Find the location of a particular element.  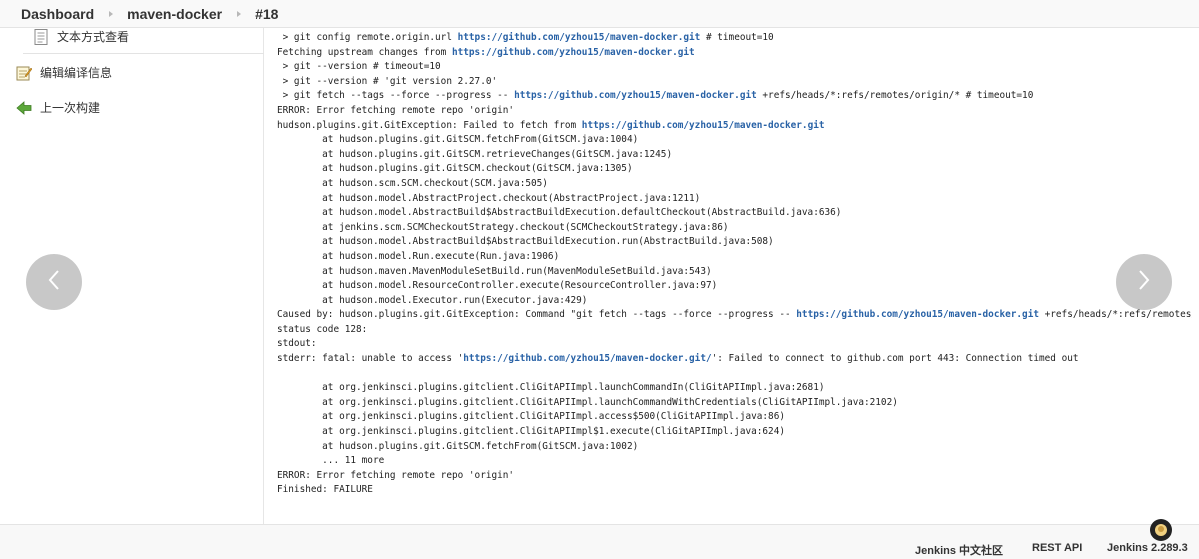

sidebar-item-label: 文本方式查看 is located at coordinates (93, 37).